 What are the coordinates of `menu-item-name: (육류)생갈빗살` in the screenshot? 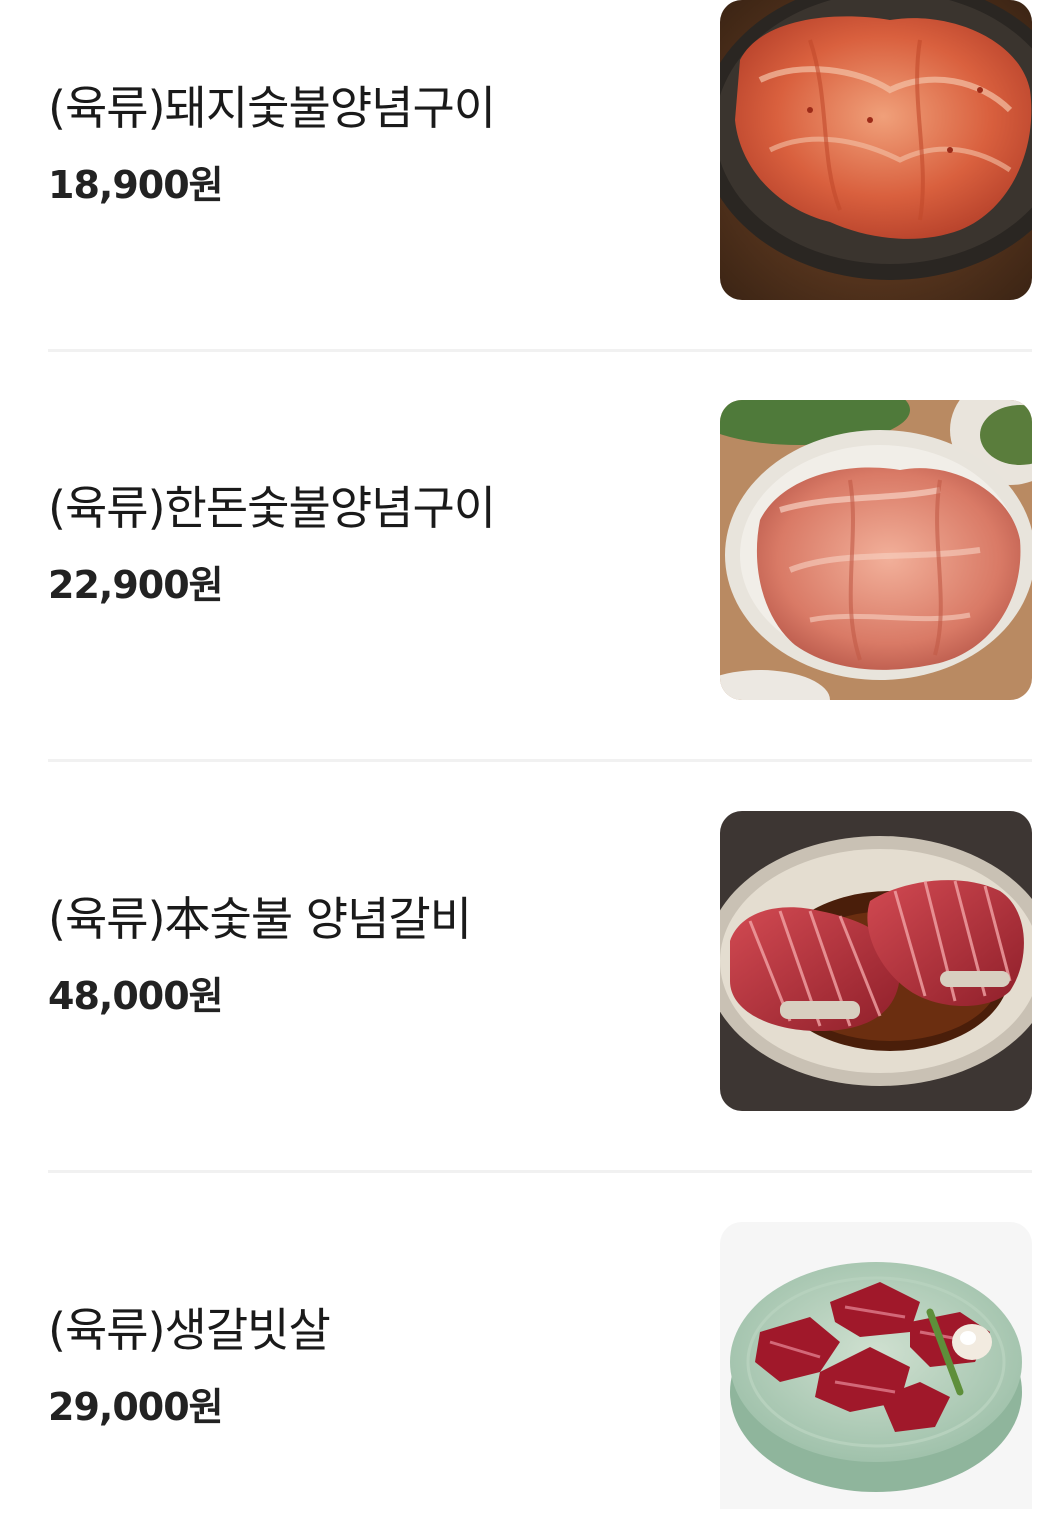 It's located at (189, 1330).